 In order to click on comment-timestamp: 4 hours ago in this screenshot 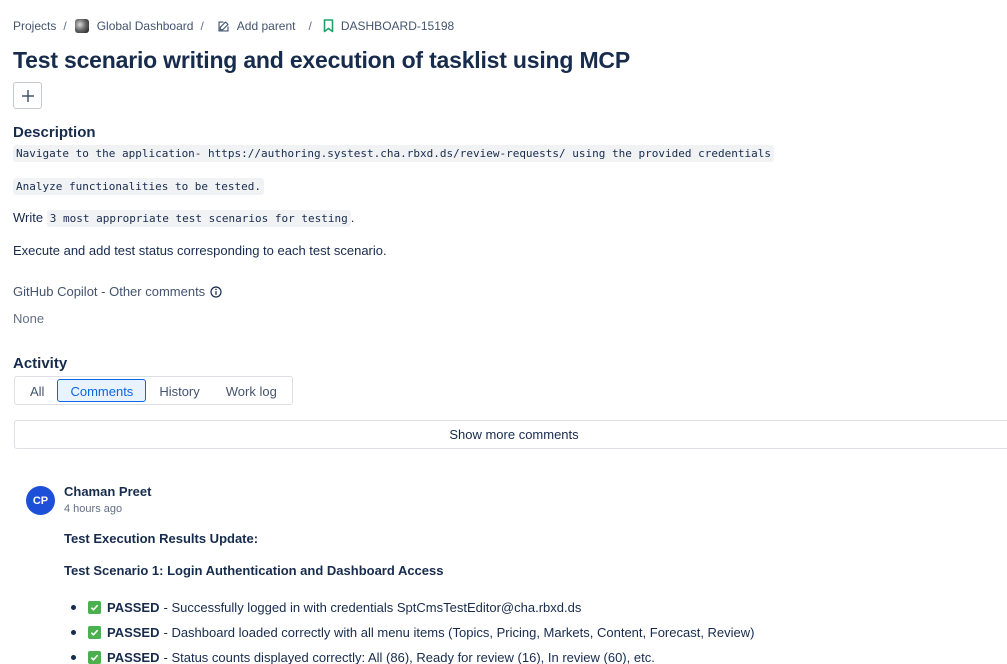, I will do `click(93, 509)`.